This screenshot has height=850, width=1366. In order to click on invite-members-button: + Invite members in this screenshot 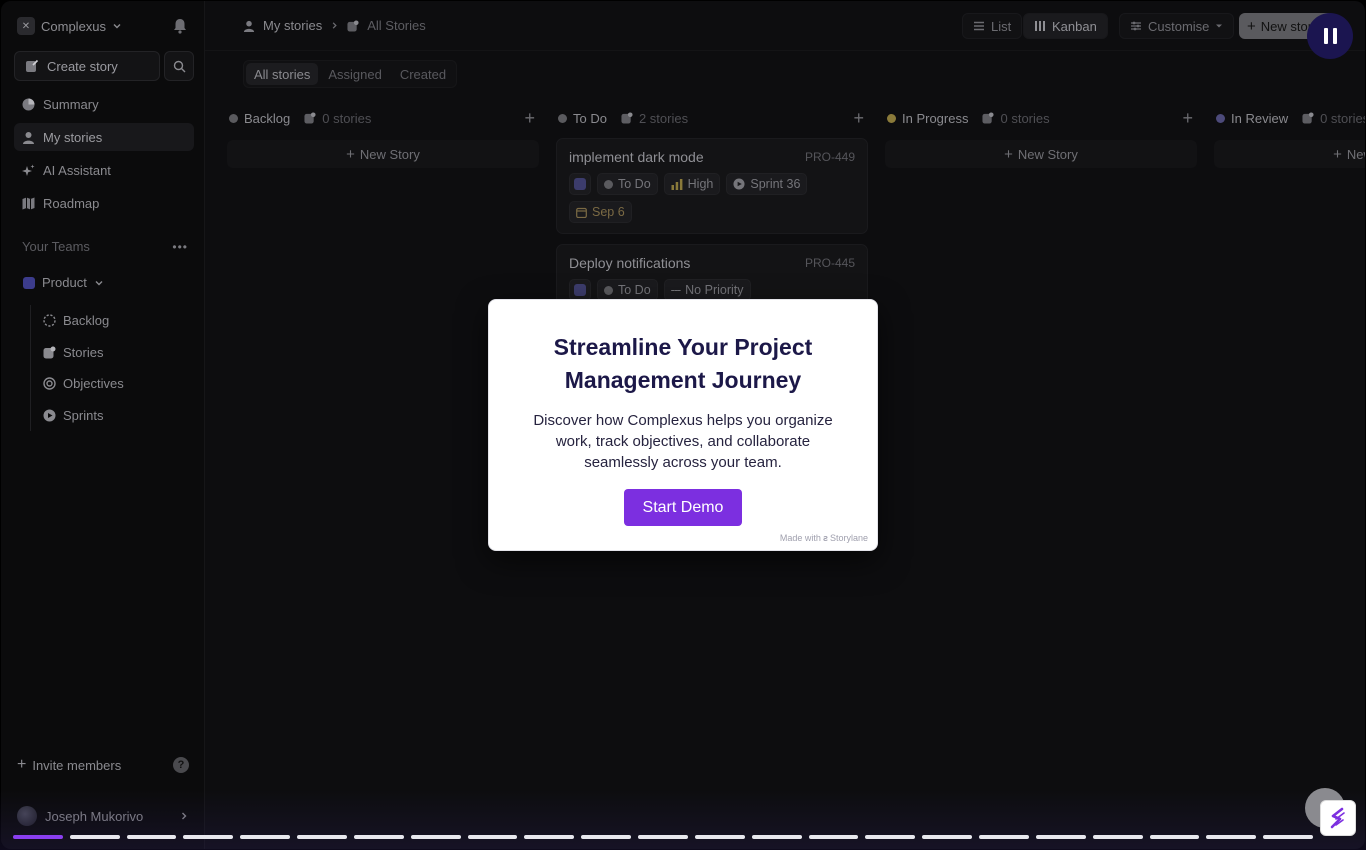, I will do `click(69, 765)`.